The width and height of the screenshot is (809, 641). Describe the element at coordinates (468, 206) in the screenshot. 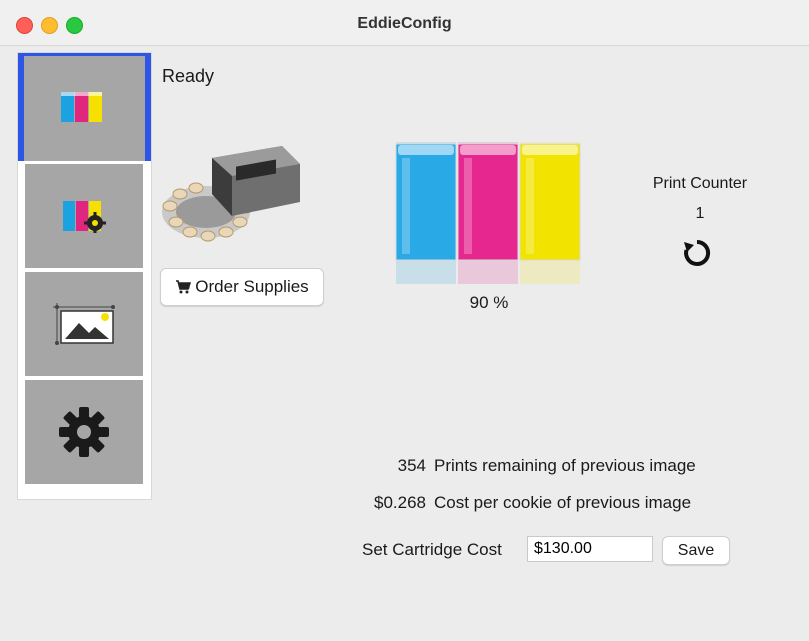

I see `magenta-ink-bar-shine` at that location.